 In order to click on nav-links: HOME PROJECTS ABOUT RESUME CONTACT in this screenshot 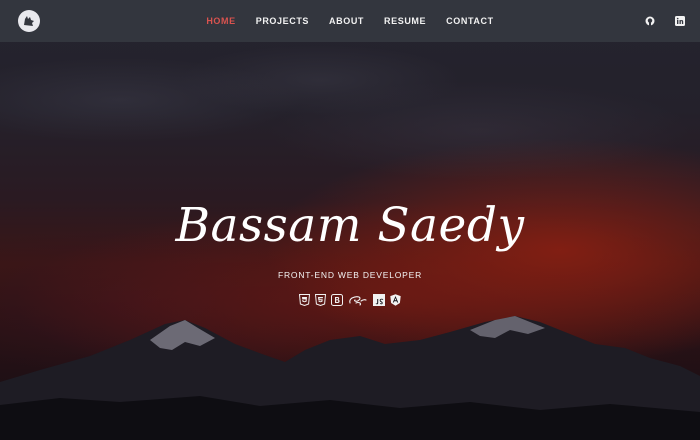, I will do `click(350, 21)`.